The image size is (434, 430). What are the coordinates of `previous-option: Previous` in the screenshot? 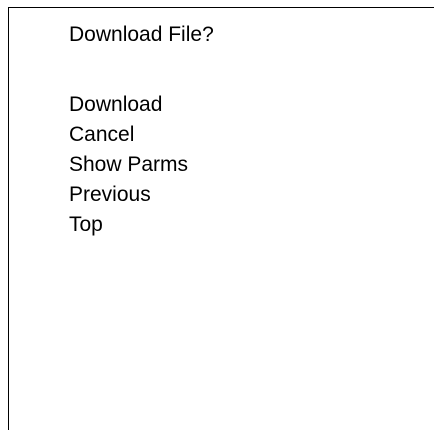 It's located at (128, 197).